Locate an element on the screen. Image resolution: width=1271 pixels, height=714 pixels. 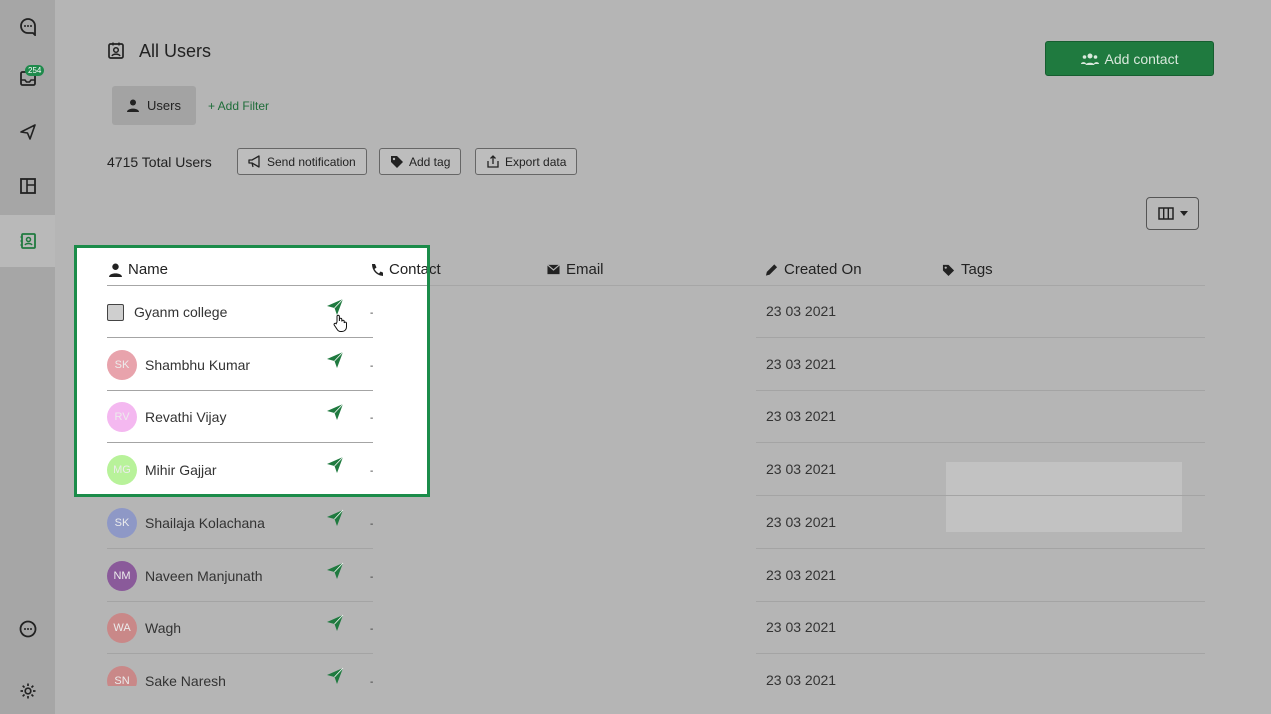
users-chip-label: Users is located at coordinates (164, 105).